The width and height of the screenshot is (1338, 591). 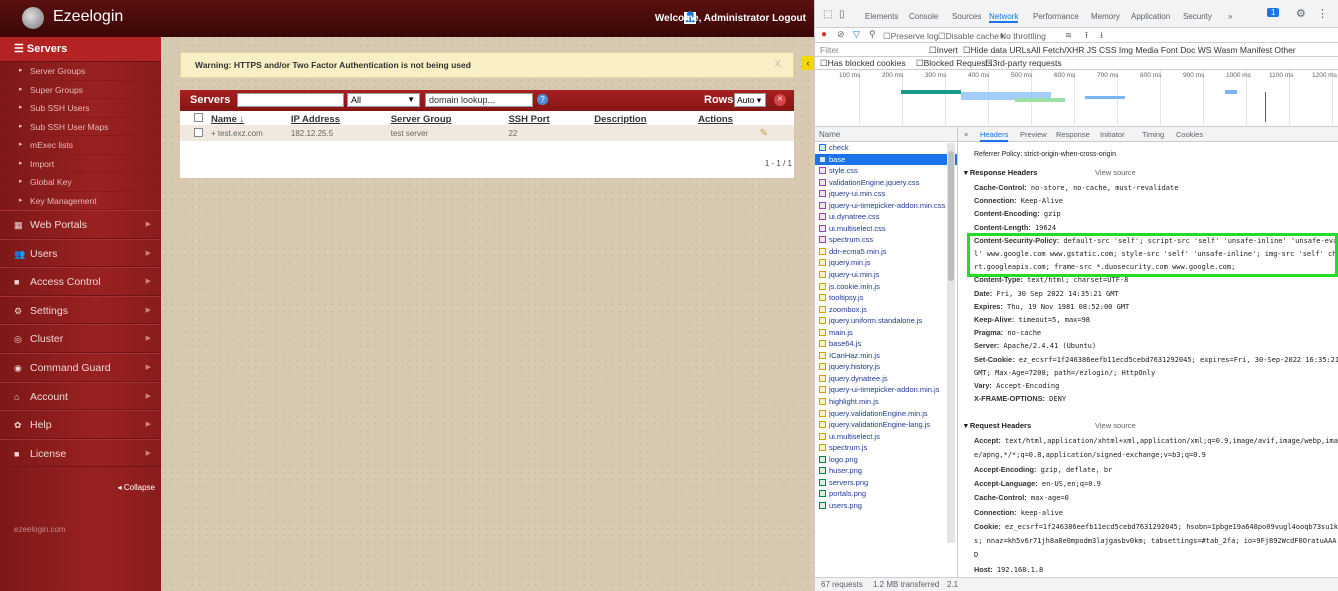 What do you see at coordinates (1004, 17) in the screenshot?
I see `tab-network: Network` at bounding box center [1004, 17].